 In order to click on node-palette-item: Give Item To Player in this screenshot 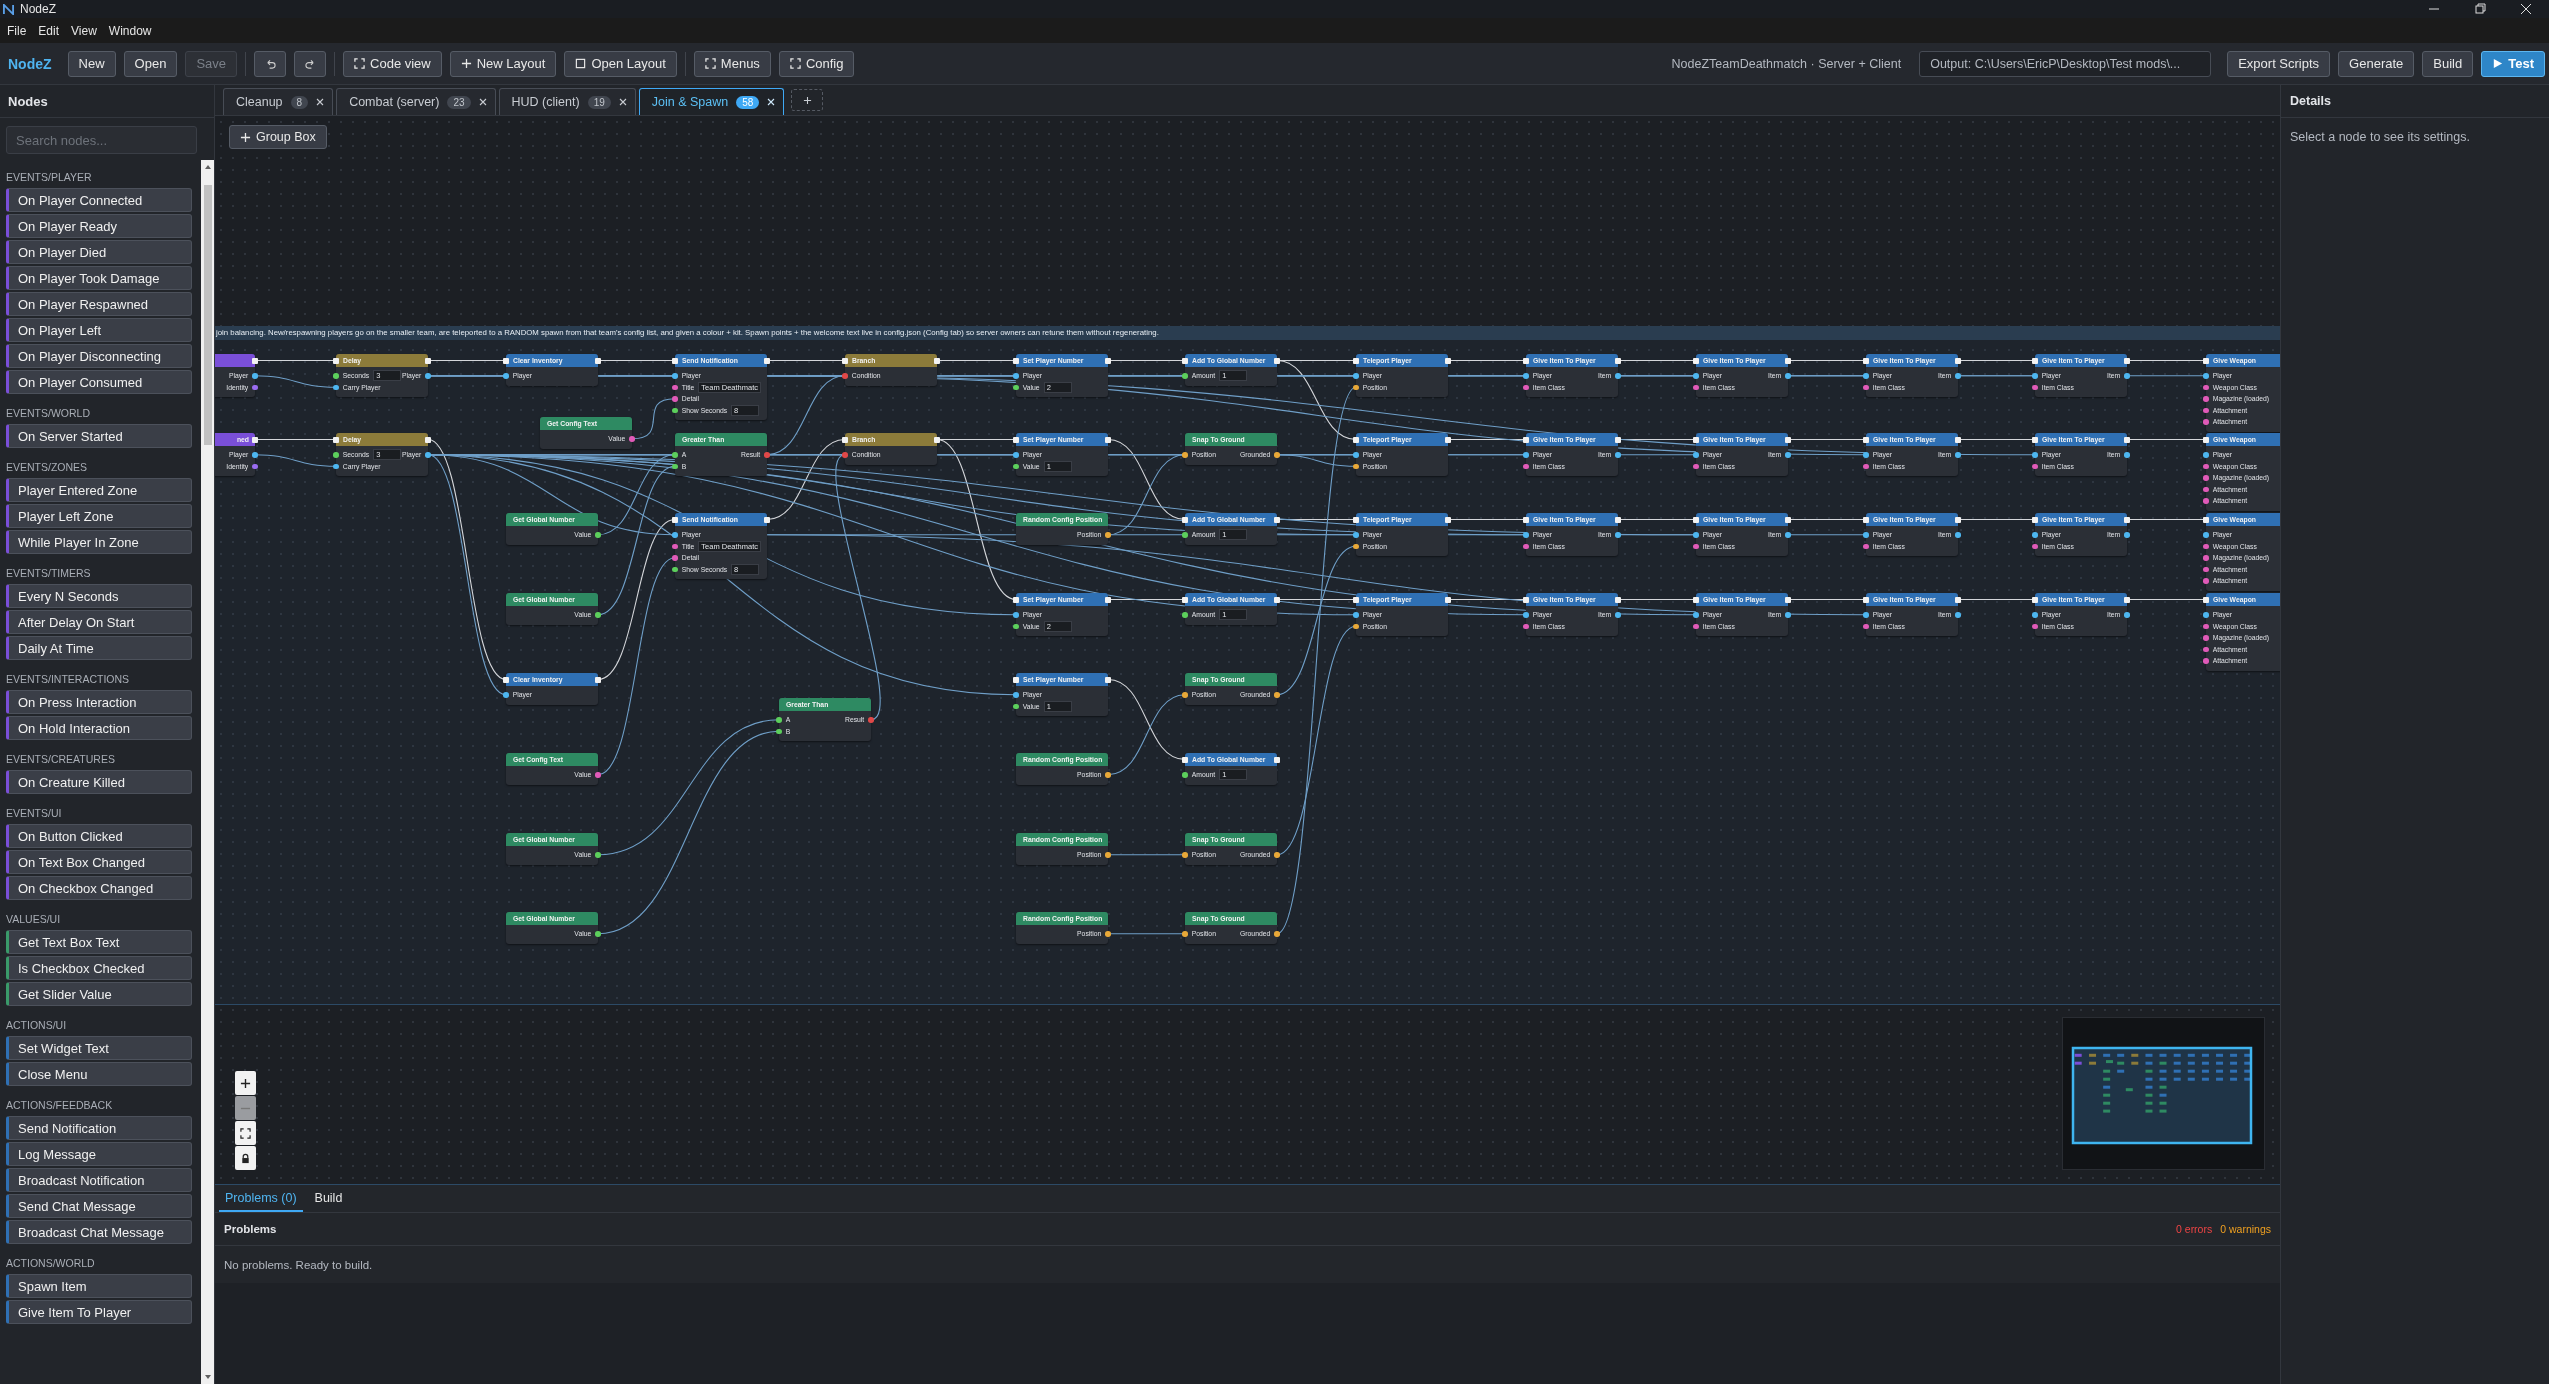, I will do `click(99, 1312)`.